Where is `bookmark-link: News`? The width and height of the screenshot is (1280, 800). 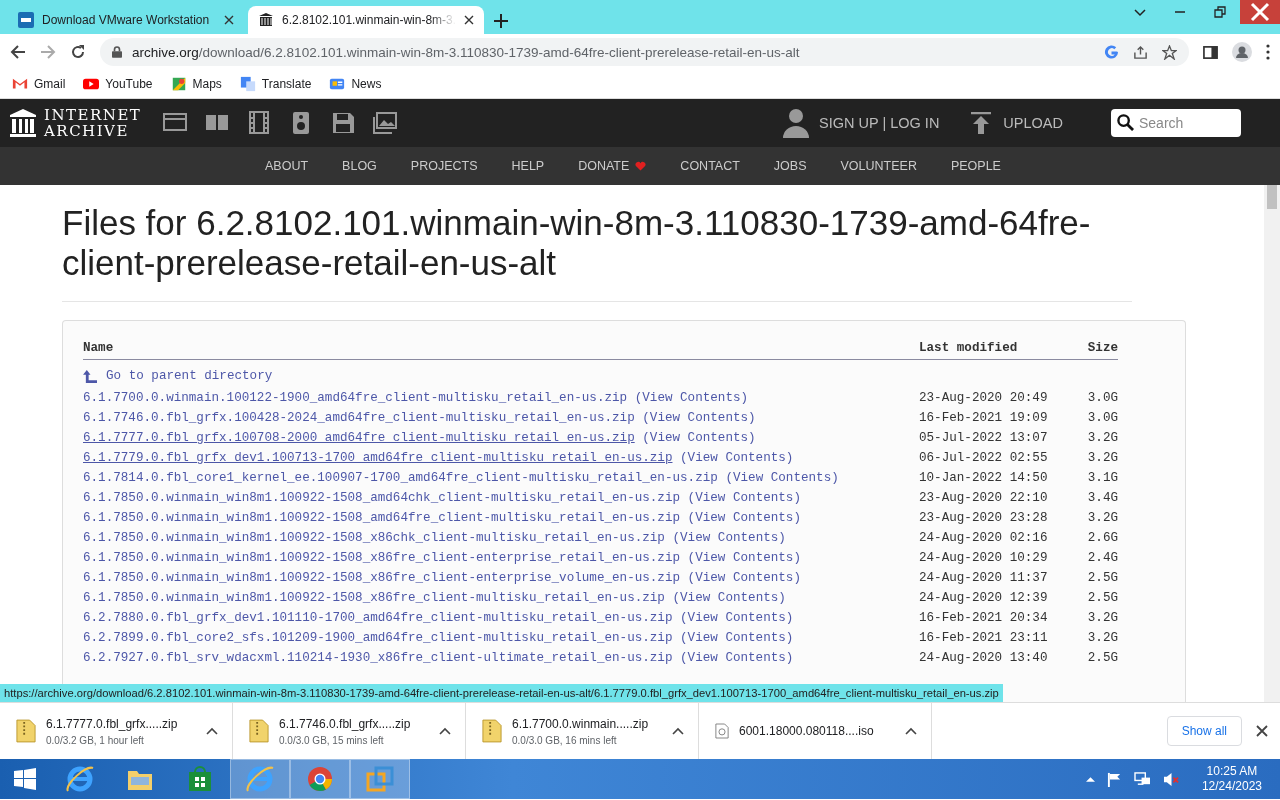 bookmark-link: News is located at coordinates (355, 84).